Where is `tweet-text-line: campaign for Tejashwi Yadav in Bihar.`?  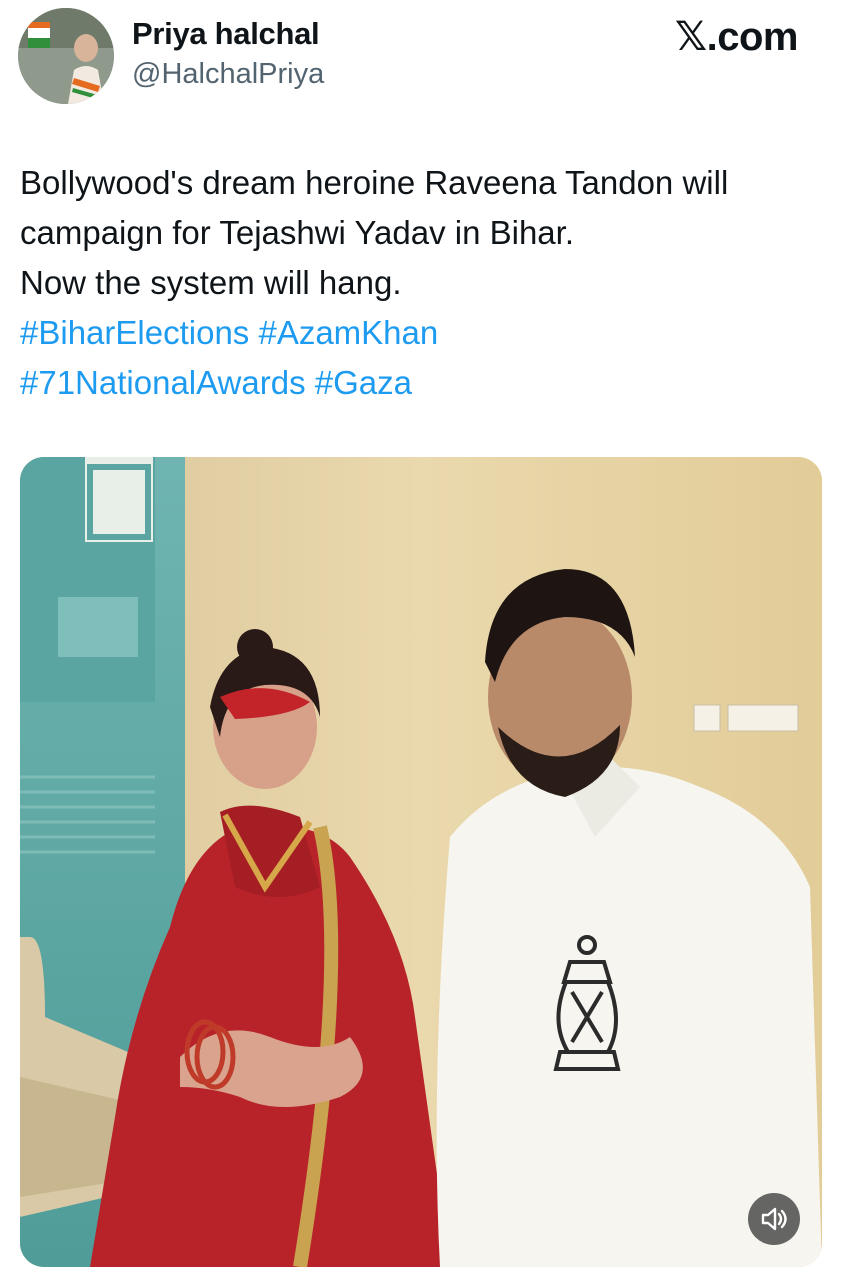
tweet-text-line: campaign for Tejashwi Yadav in Bihar. is located at coordinates (297, 232).